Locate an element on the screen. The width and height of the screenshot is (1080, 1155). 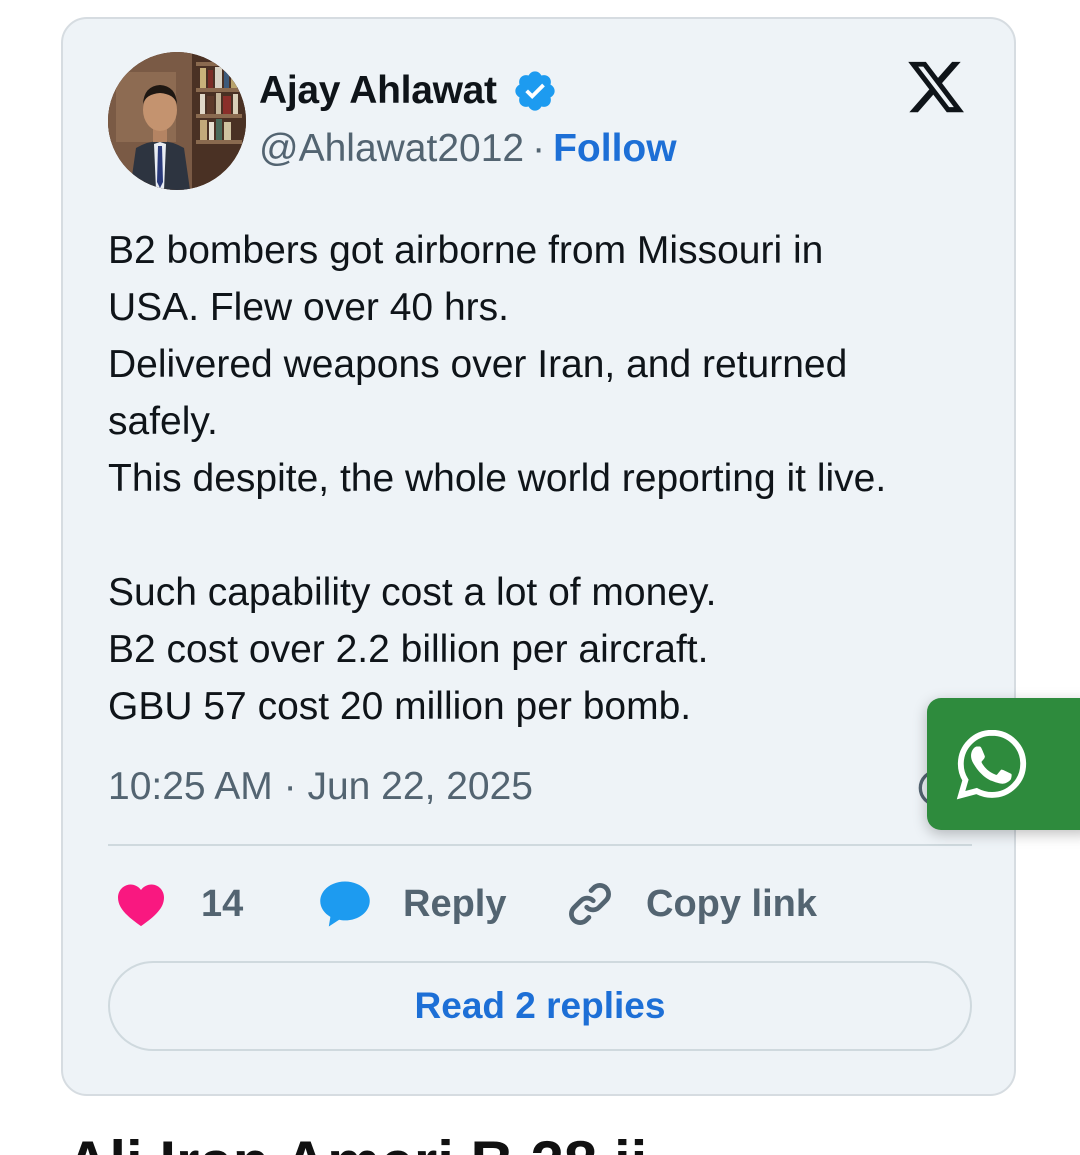
like-button: 14 is located at coordinates (179, 904).